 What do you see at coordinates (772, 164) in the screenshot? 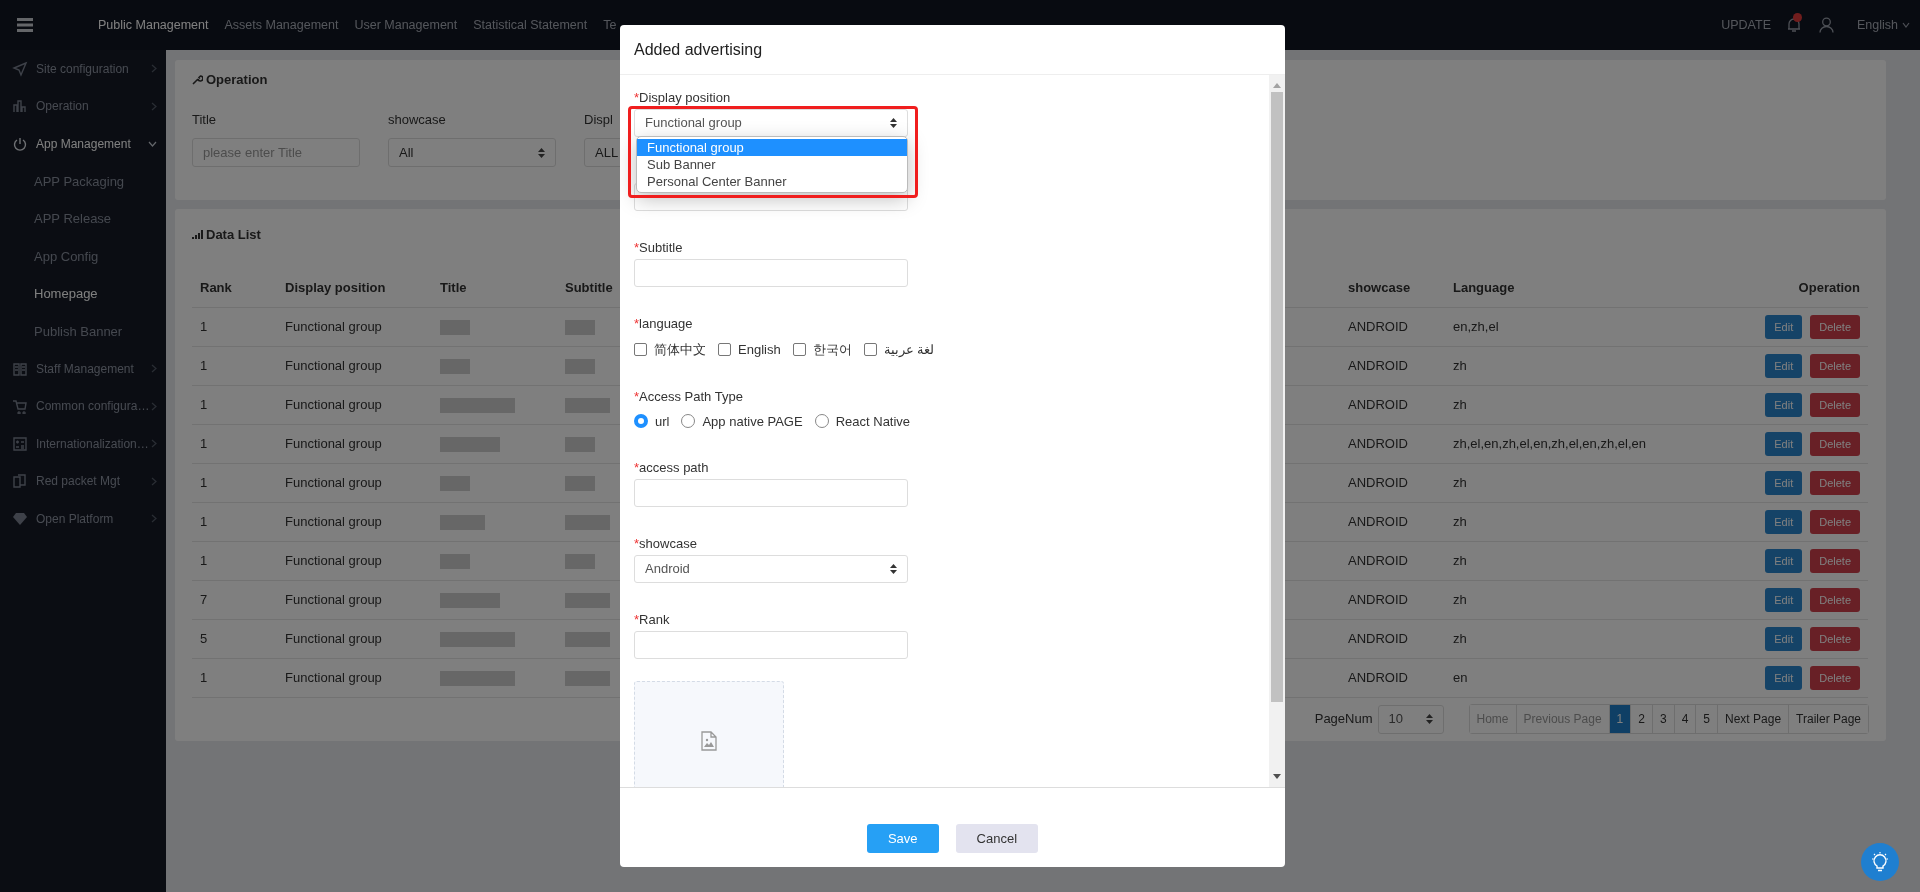
I see `dropdown-option: Sub Banner` at bounding box center [772, 164].